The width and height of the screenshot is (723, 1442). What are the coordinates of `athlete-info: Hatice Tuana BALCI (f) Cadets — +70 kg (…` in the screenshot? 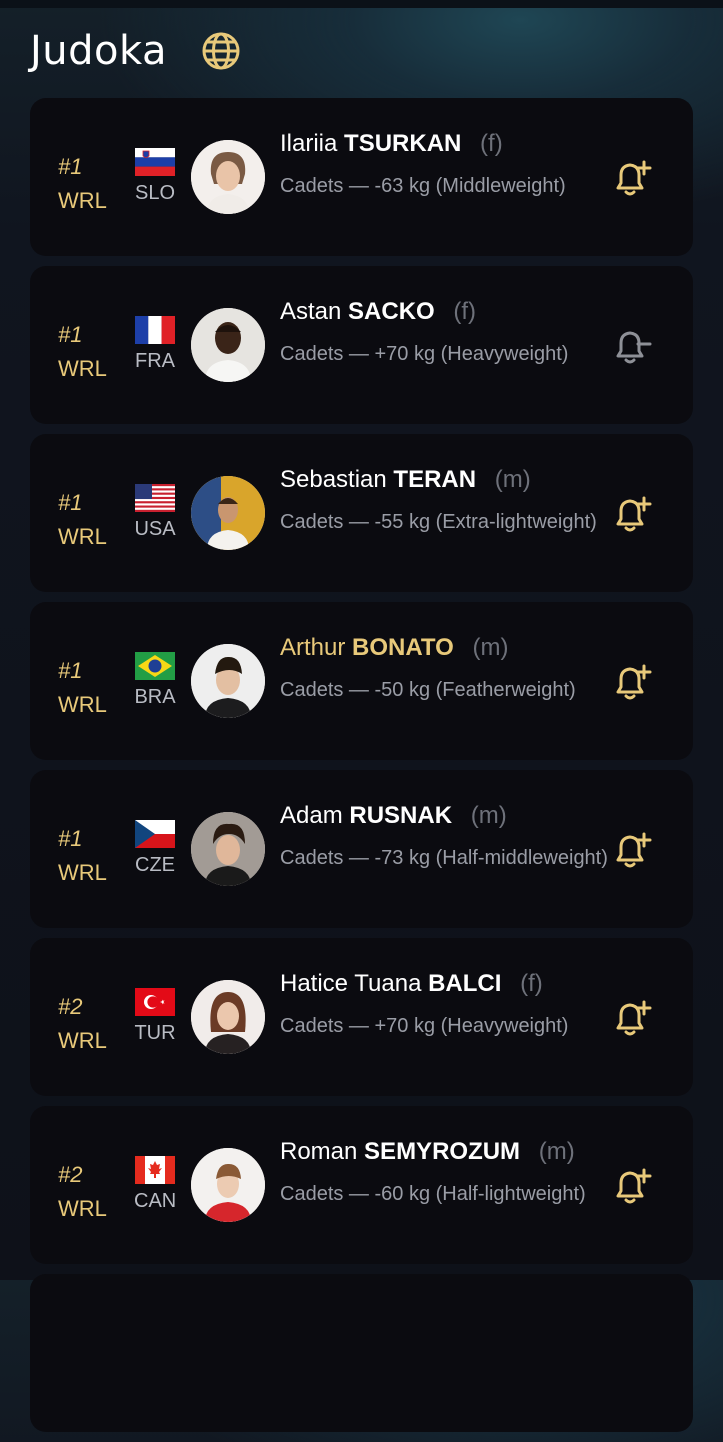 It's located at (445, 1004).